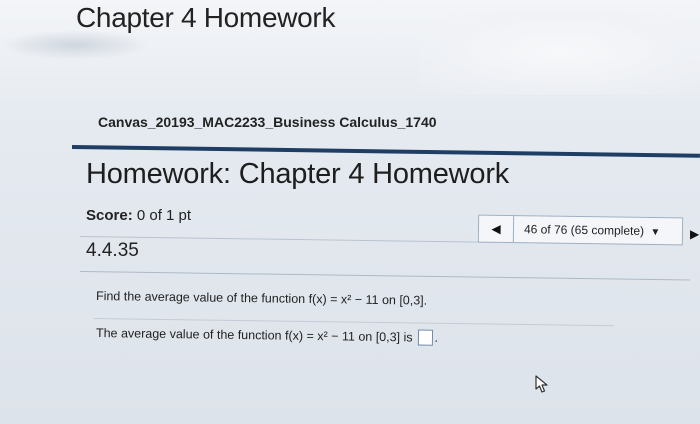  I want to click on previous-question-button: ◀, so click(496, 229).